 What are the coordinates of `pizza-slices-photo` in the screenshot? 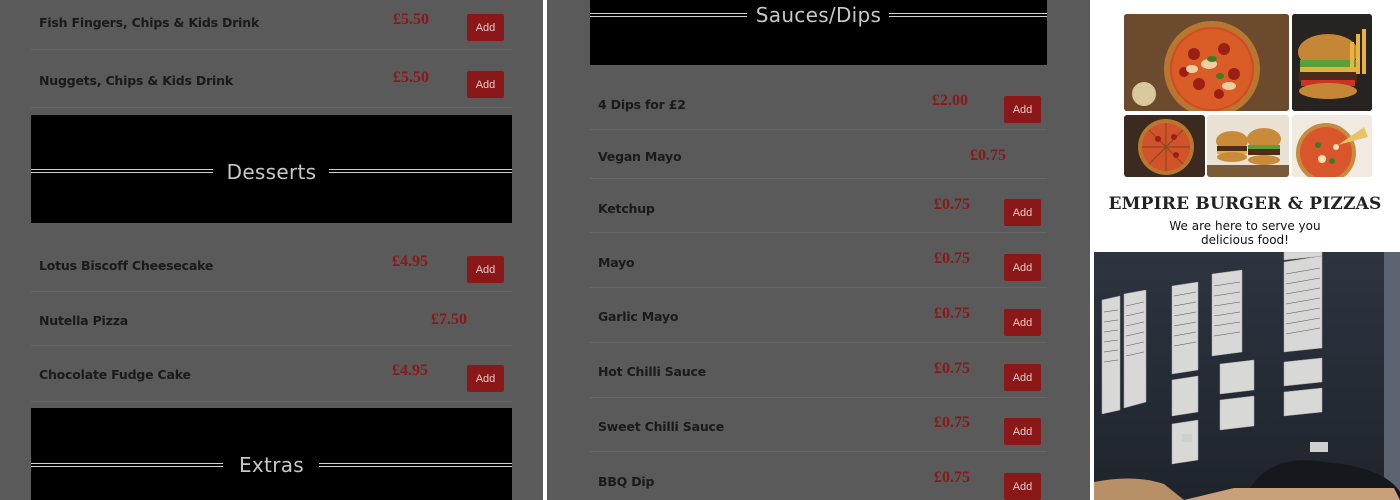 It's located at (1164, 146).